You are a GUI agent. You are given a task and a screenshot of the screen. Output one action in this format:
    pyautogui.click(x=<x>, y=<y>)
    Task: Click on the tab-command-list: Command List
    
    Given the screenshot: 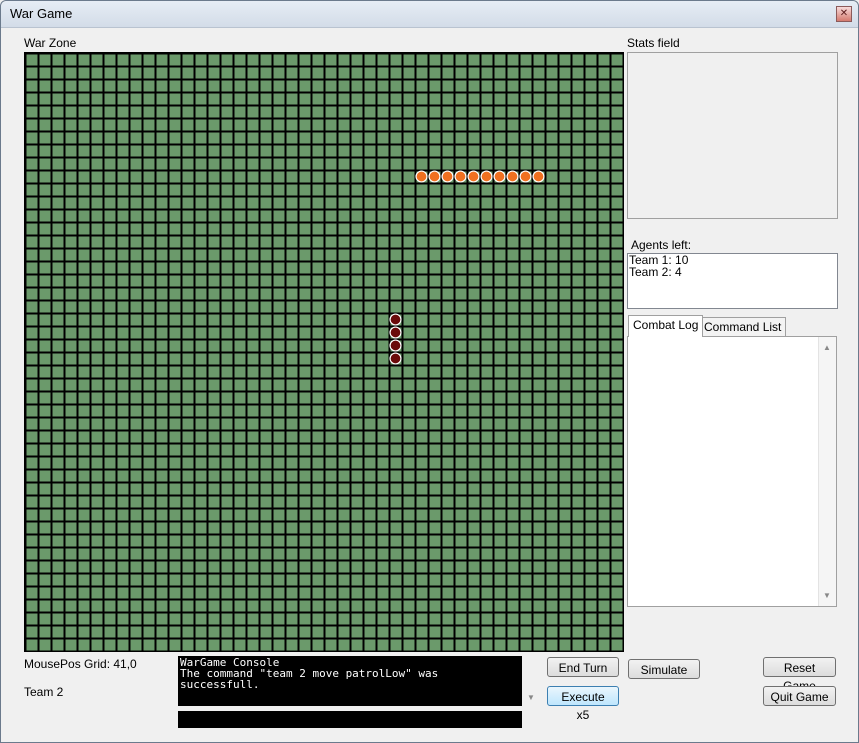 What is the action you would take?
    pyautogui.click(x=743, y=326)
    